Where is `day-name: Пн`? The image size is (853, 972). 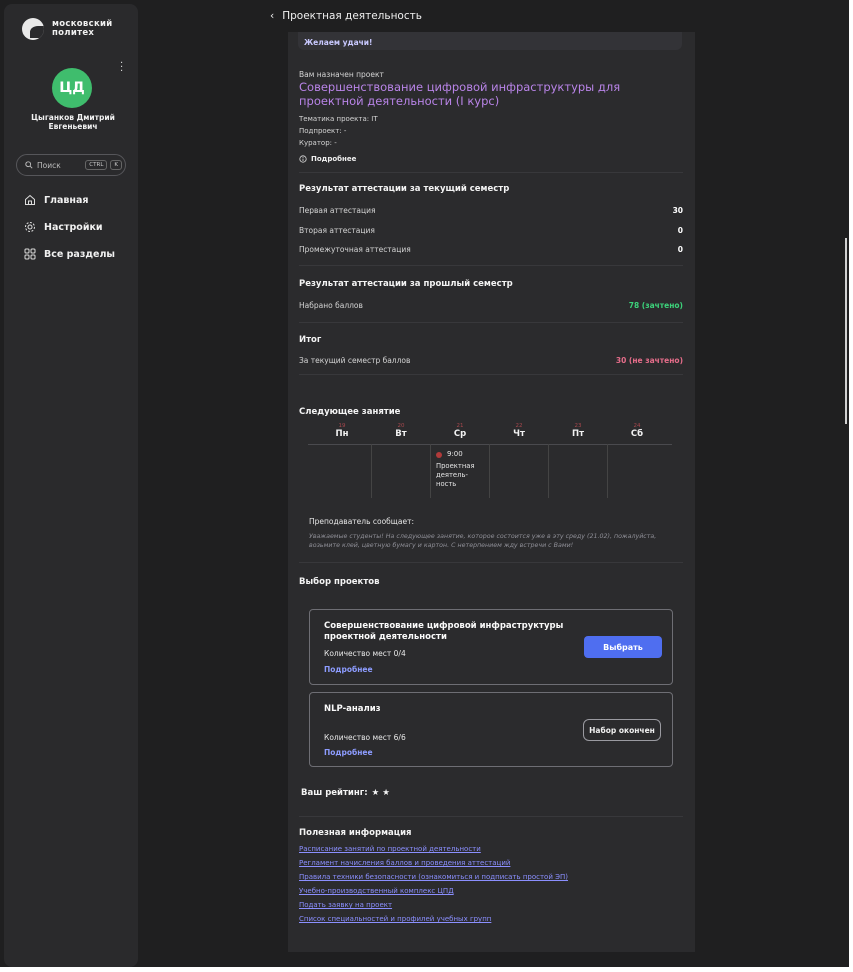
day-name: Пн is located at coordinates (342, 434).